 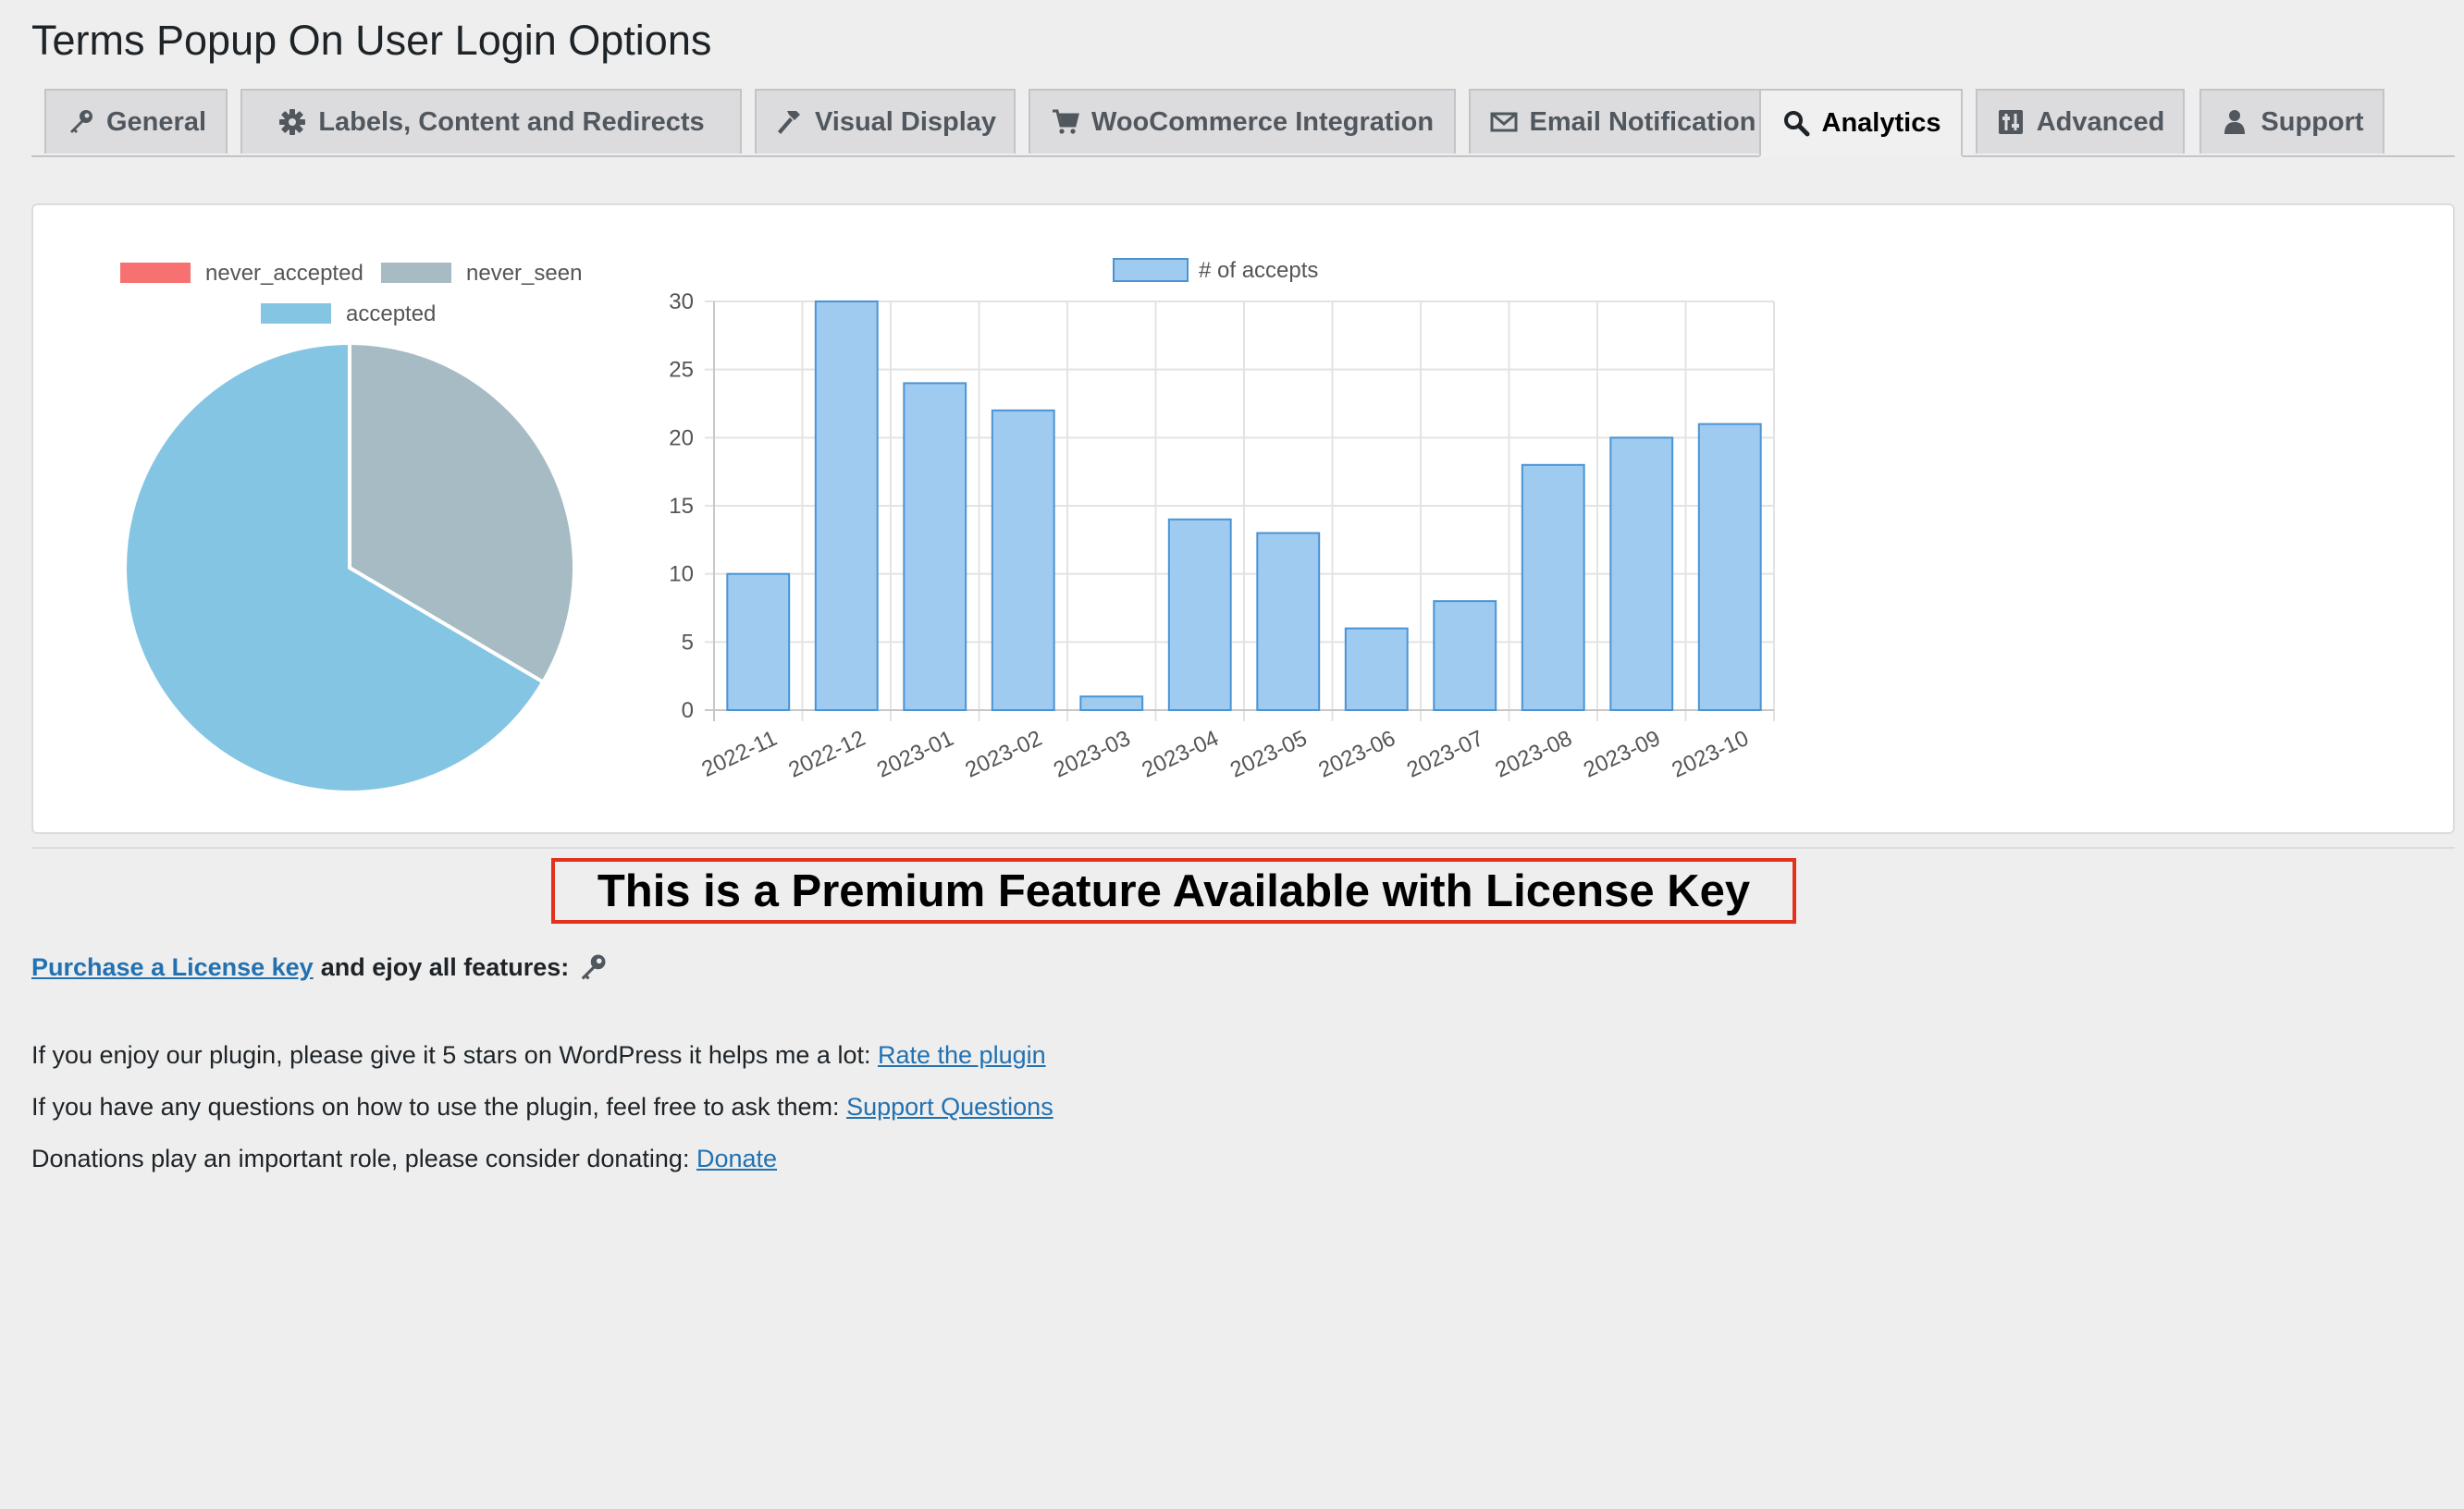 I want to click on tab-label: Visual Display, so click(x=906, y=122).